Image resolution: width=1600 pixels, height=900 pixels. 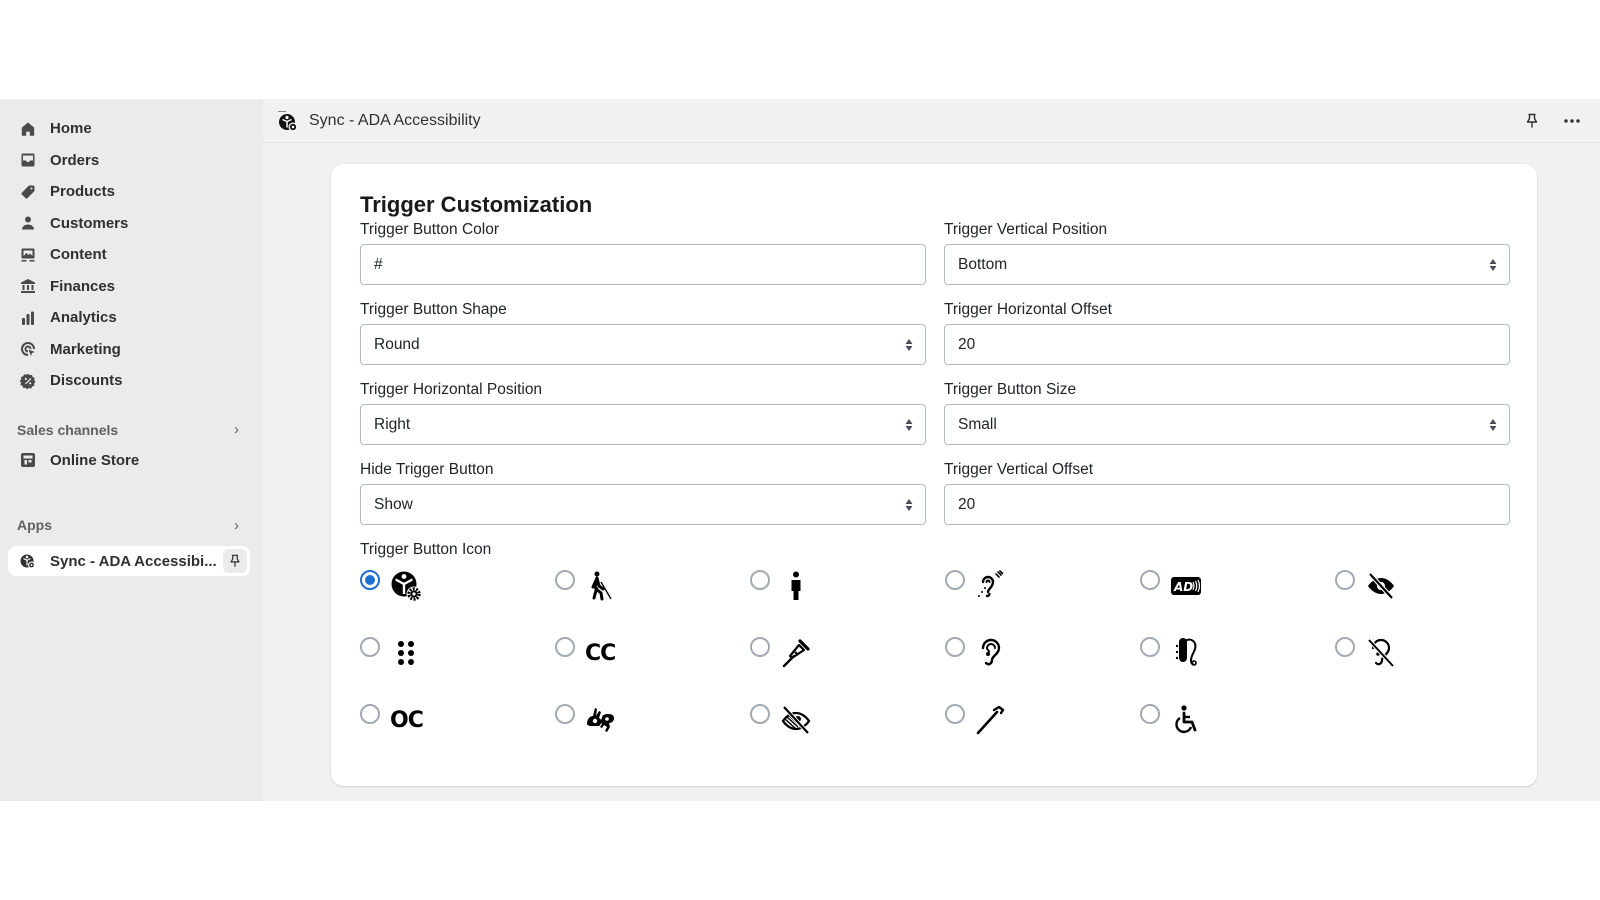 What do you see at coordinates (131, 381) in the screenshot?
I see `sidebar-item-discounts: Discounts` at bounding box center [131, 381].